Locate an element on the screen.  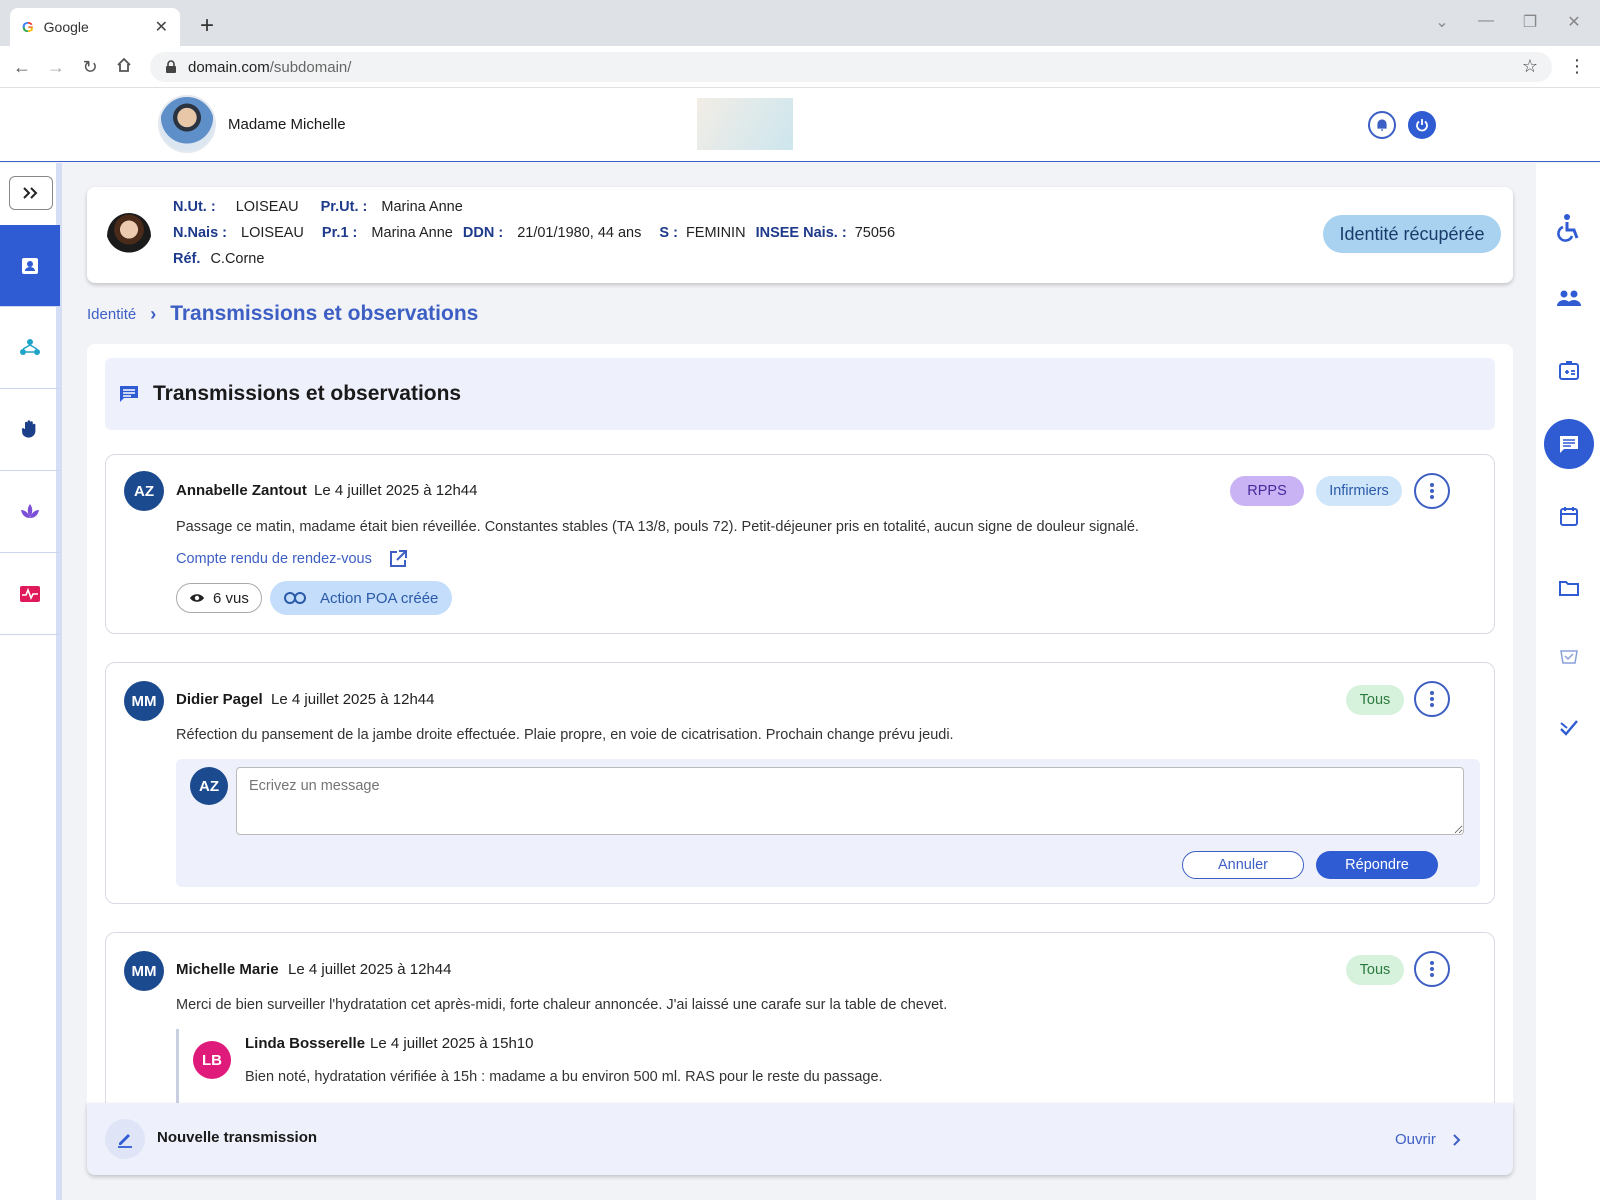
breadcrumb: Identité › Transmissions et observations is located at coordinates (282, 314).